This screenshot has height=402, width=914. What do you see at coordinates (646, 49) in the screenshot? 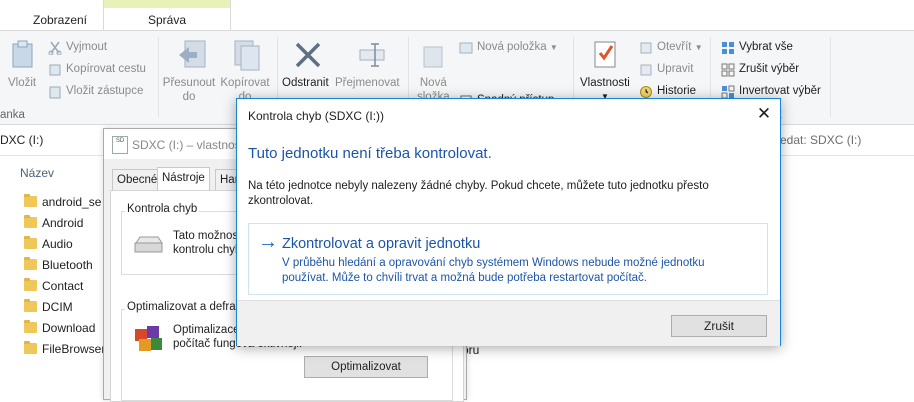
I see `open-icon` at bounding box center [646, 49].